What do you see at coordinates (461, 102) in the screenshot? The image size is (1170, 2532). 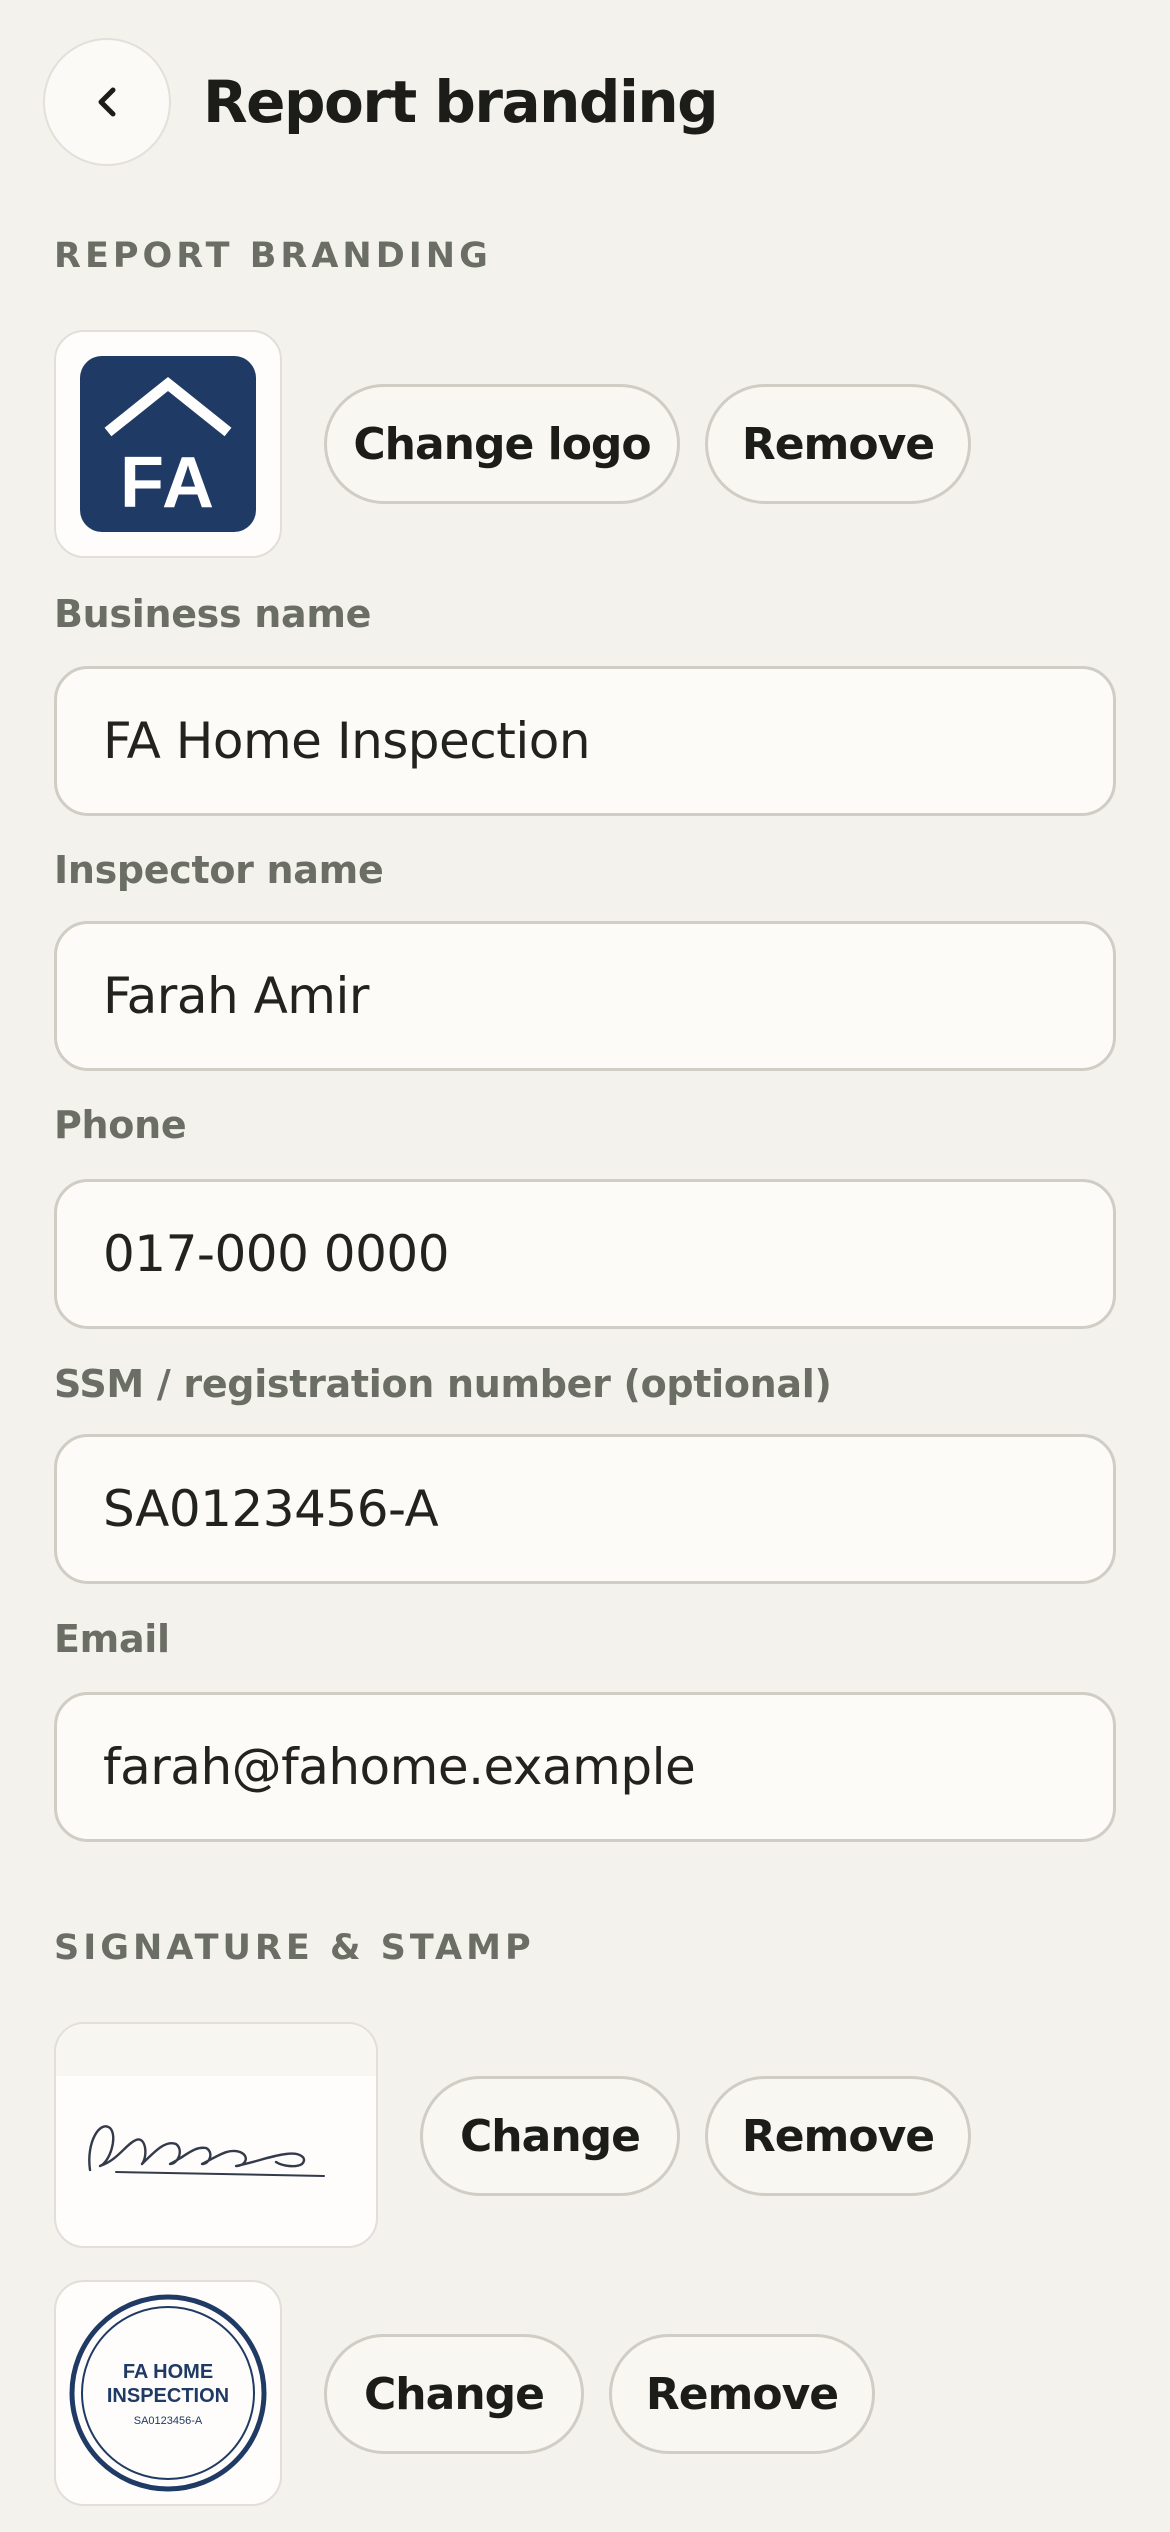 I see `page-title: Report branding` at bounding box center [461, 102].